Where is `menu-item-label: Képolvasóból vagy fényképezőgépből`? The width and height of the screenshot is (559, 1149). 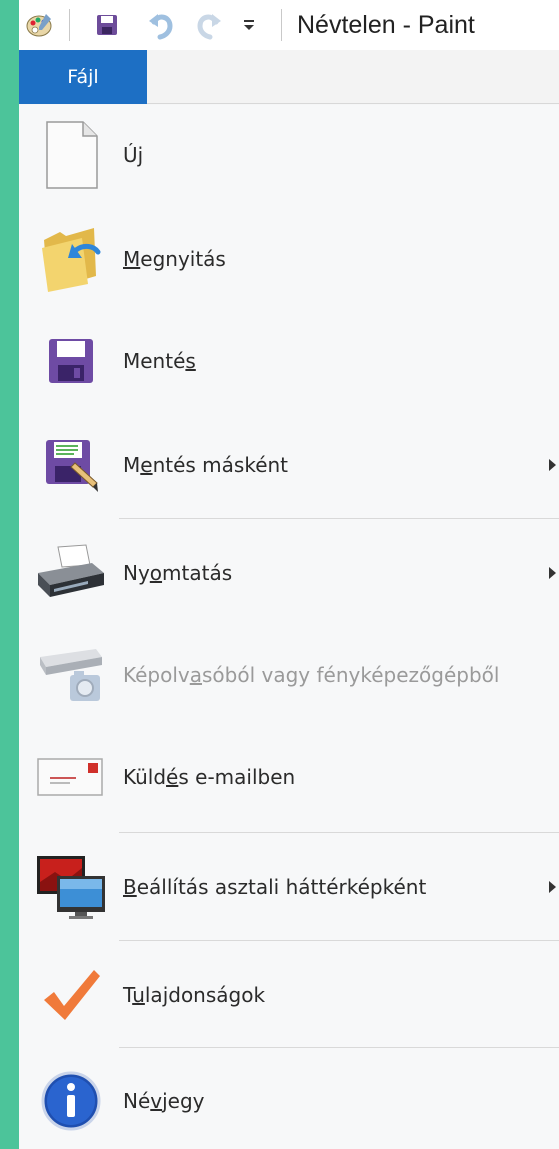 menu-item-label: Képolvasóból vagy fényképezőgépből is located at coordinates (311, 675).